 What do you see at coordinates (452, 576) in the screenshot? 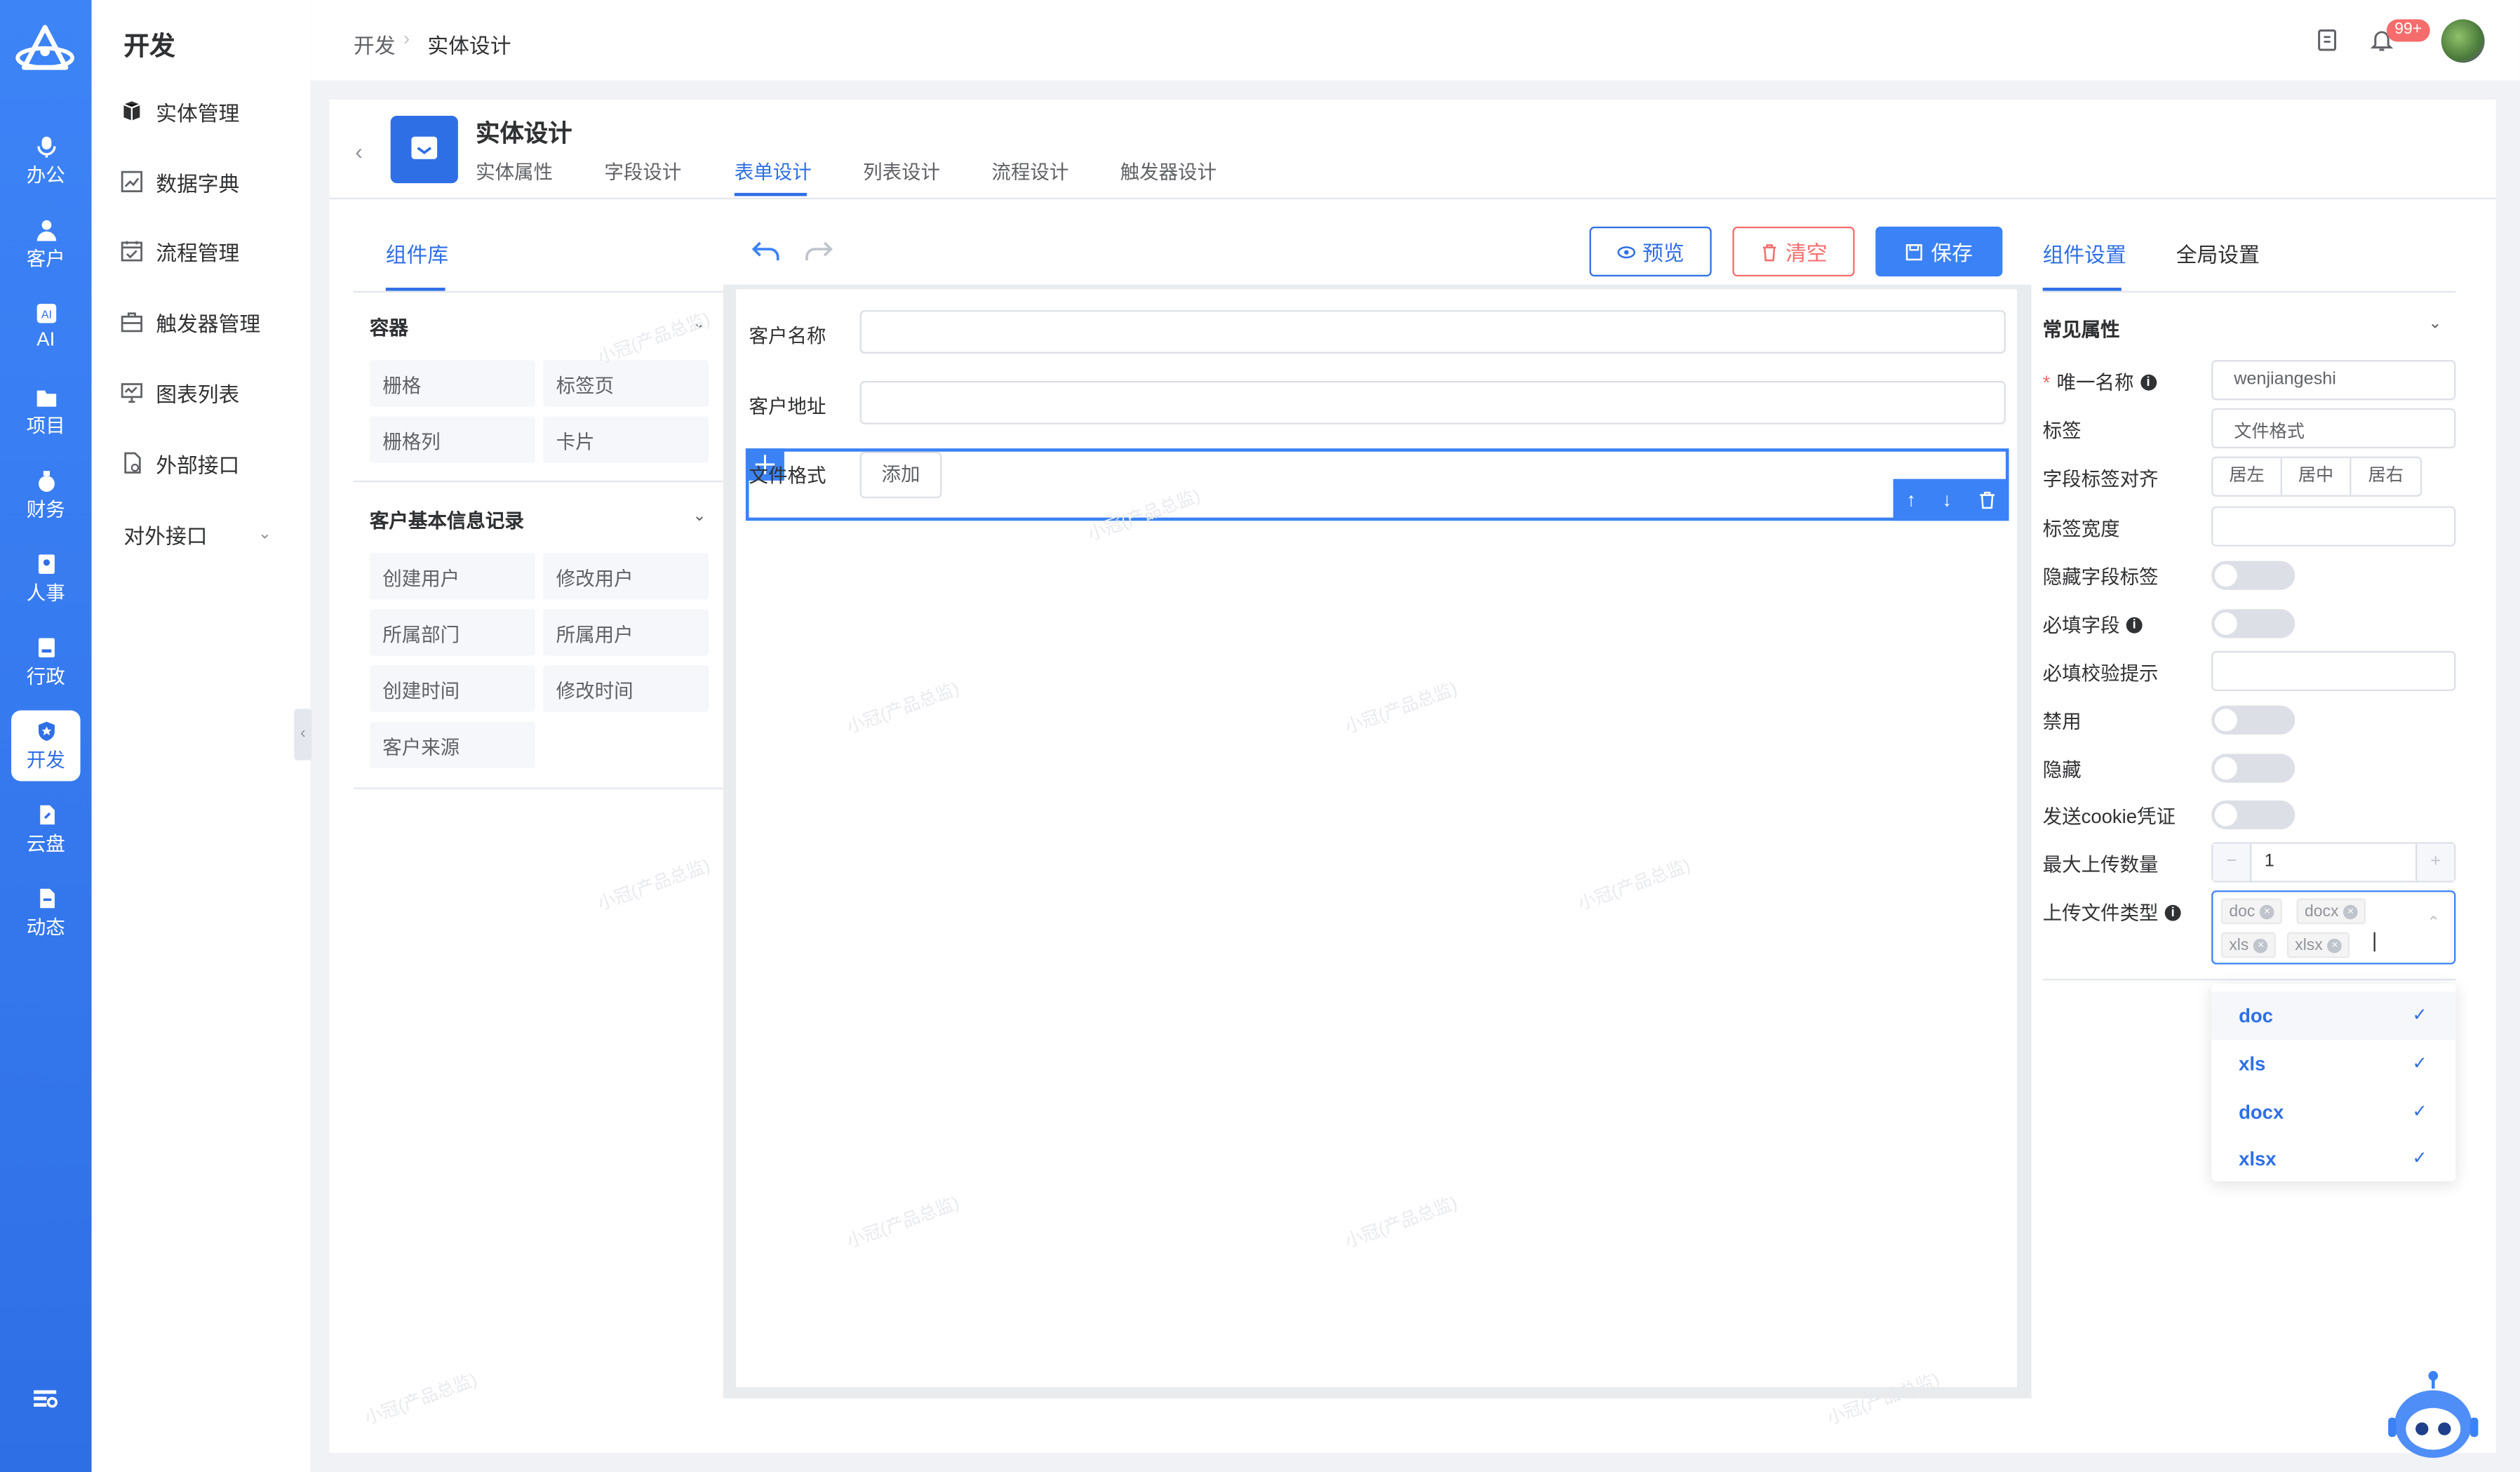
I see `component-chip: 创建用户` at bounding box center [452, 576].